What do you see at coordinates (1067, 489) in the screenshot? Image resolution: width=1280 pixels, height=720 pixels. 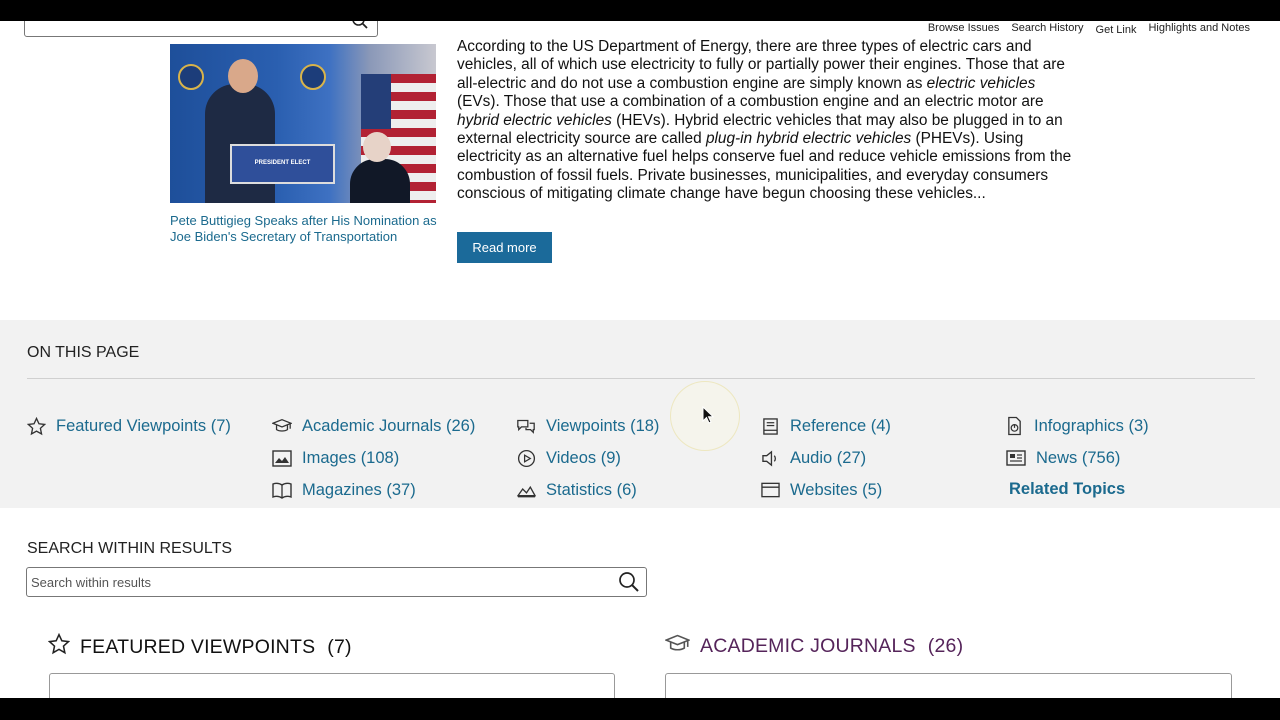 I see `related-topics-link: Related Topics` at bounding box center [1067, 489].